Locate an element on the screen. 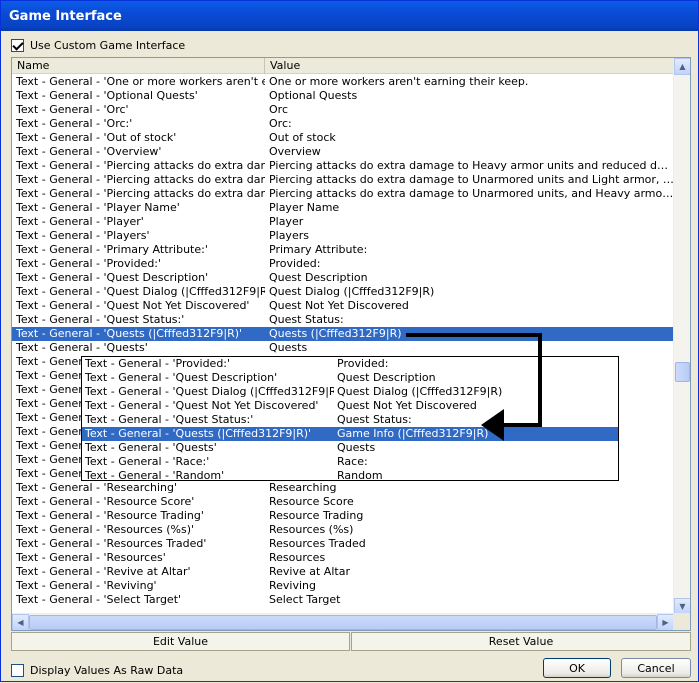 The image size is (699, 683). row-value: Quest Dialog (|Cfffed312F9|R) is located at coordinates (352, 291).